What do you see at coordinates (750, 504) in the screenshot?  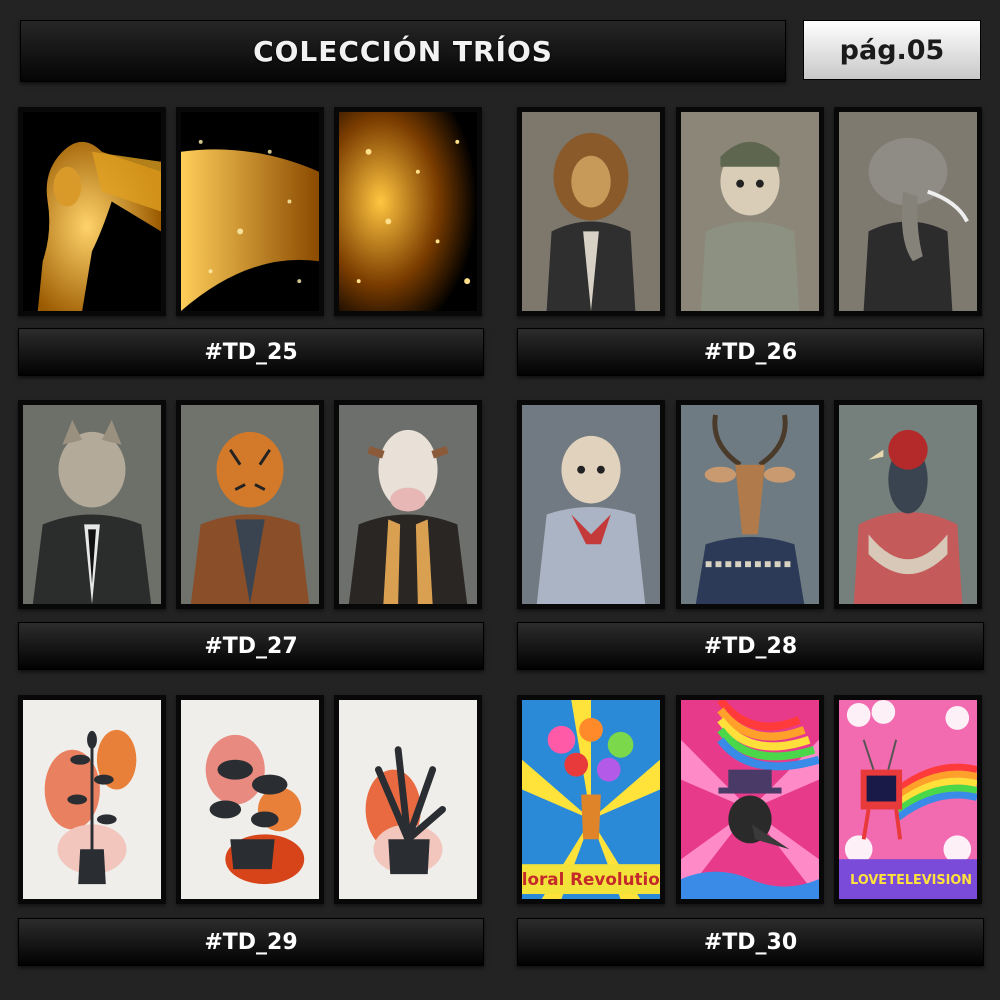 I see `artwork-antelope-in-sweater` at bounding box center [750, 504].